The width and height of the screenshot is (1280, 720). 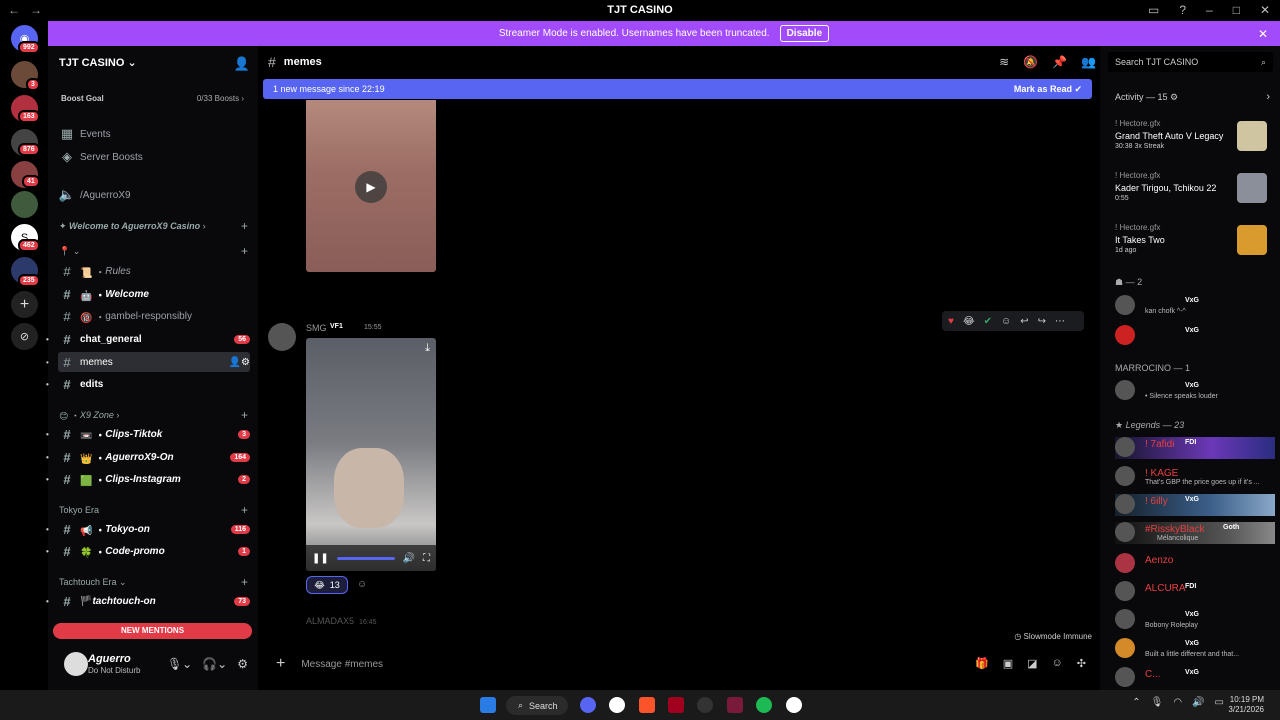 What do you see at coordinates (24, 304) in the screenshot?
I see `add-server-icon: +` at bounding box center [24, 304].